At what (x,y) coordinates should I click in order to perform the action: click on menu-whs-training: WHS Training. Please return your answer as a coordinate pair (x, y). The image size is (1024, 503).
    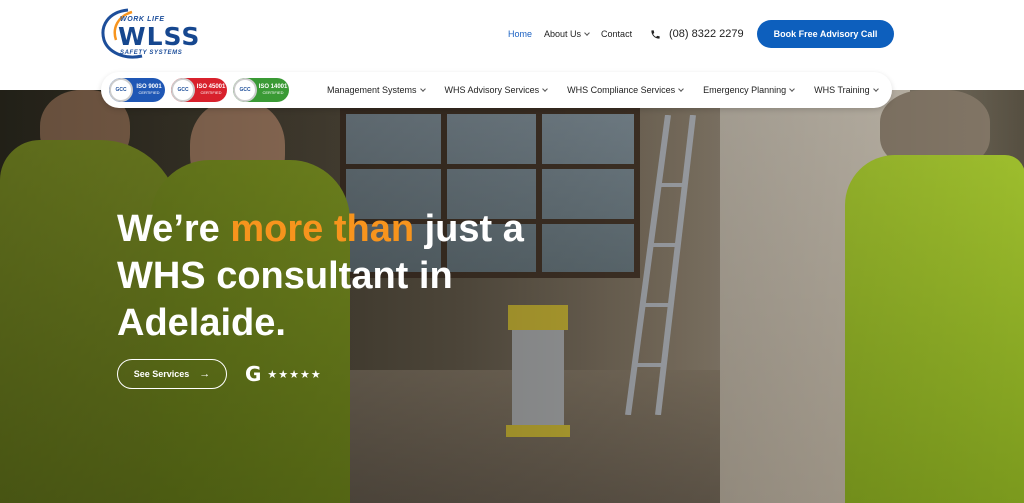
    Looking at the image, I should click on (846, 90).